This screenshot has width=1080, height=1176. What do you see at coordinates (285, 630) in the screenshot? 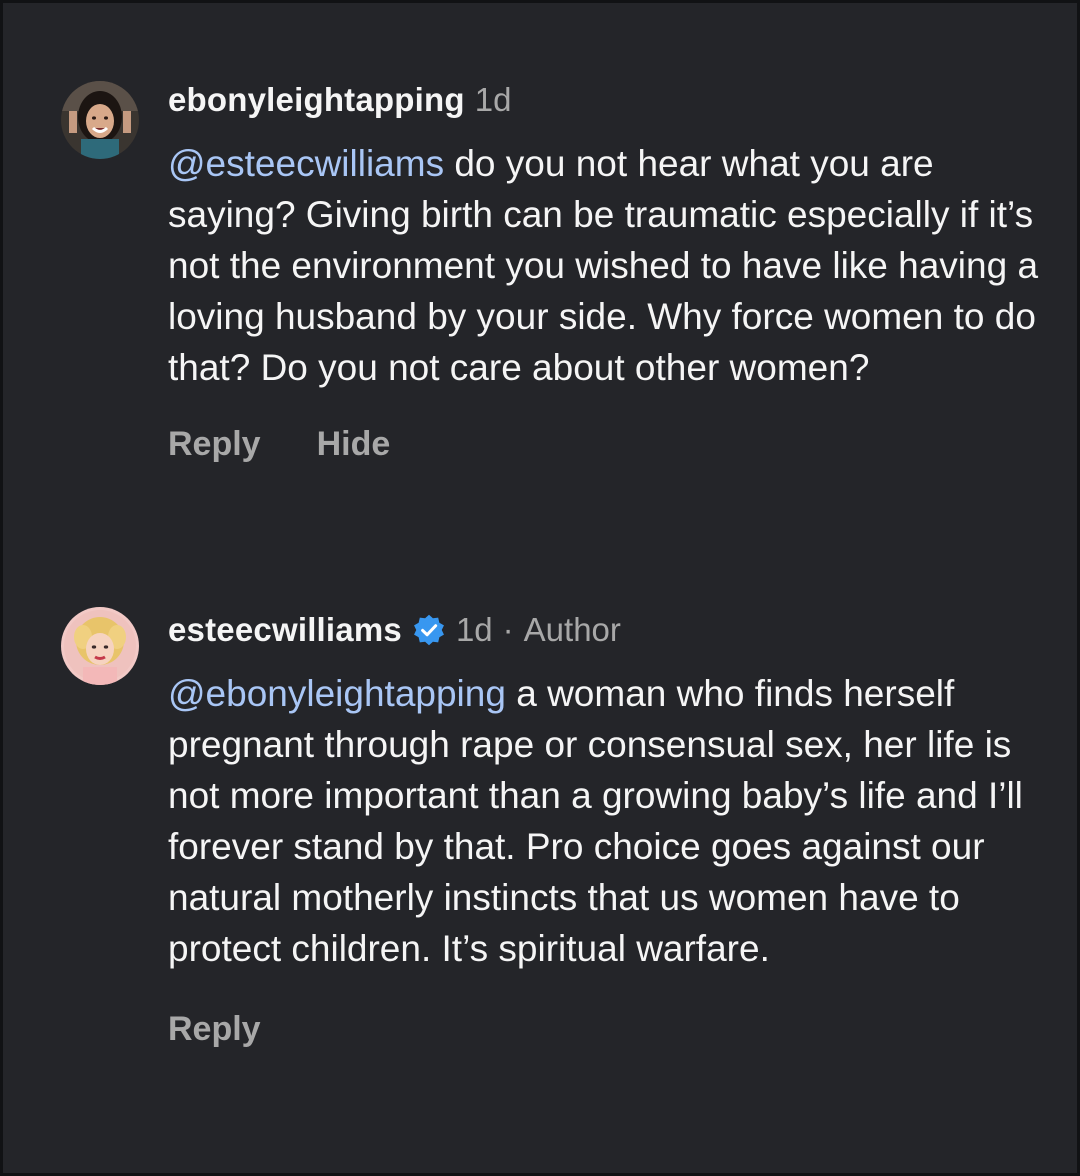
I see `username: esteecwilliams` at bounding box center [285, 630].